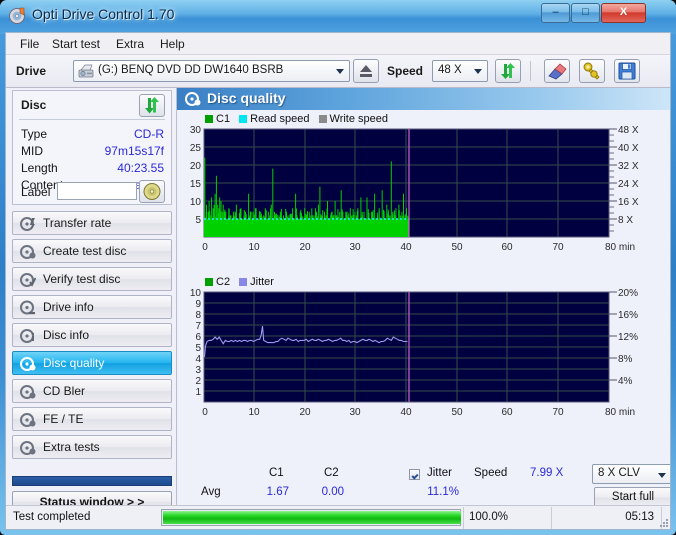  Describe the element at coordinates (152, 191) in the screenshot. I see `disc-label-button` at that location.